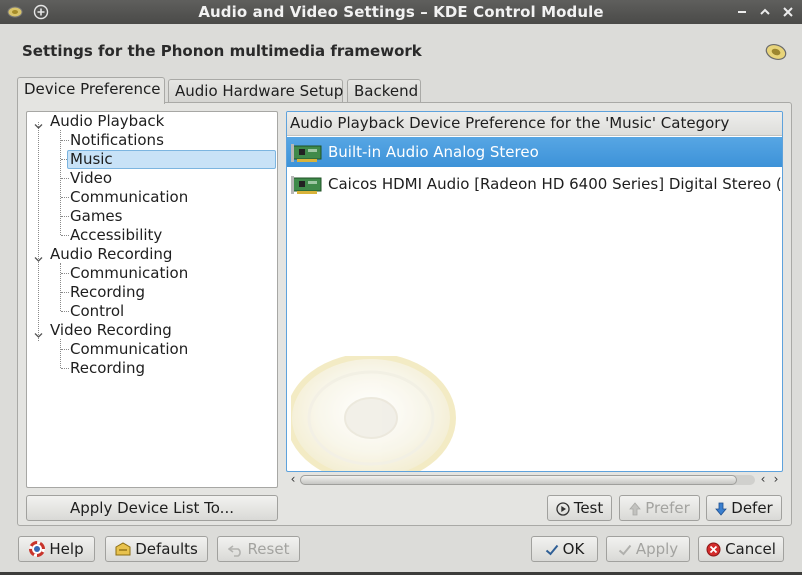  What do you see at coordinates (635, 511) in the screenshot?
I see `arrow-up-icon` at bounding box center [635, 511].